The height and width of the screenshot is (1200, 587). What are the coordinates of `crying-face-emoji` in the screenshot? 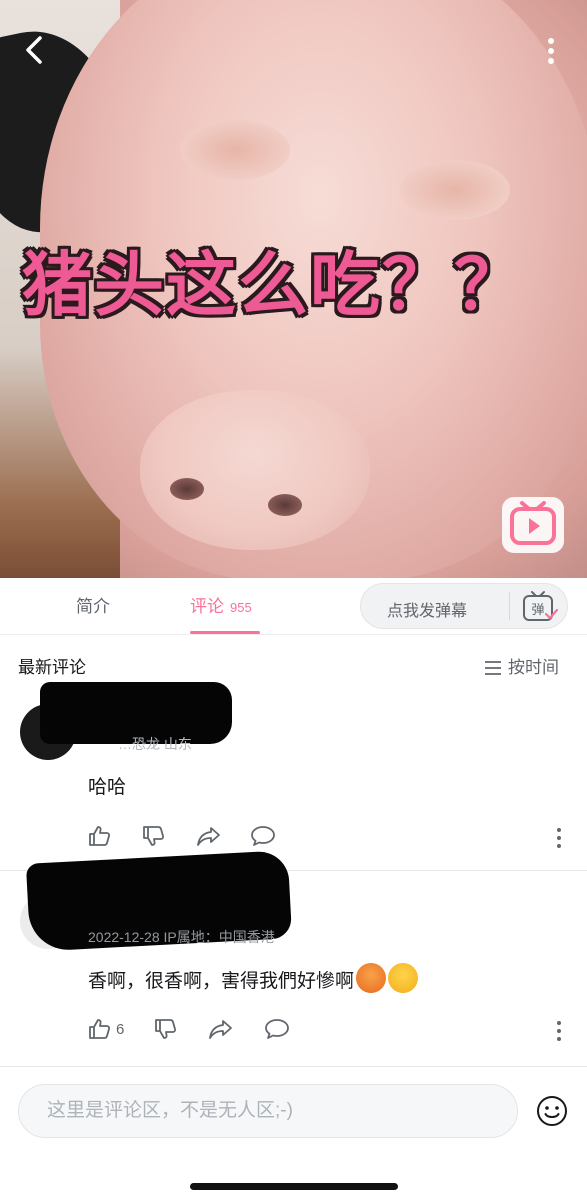 It's located at (371, 978).